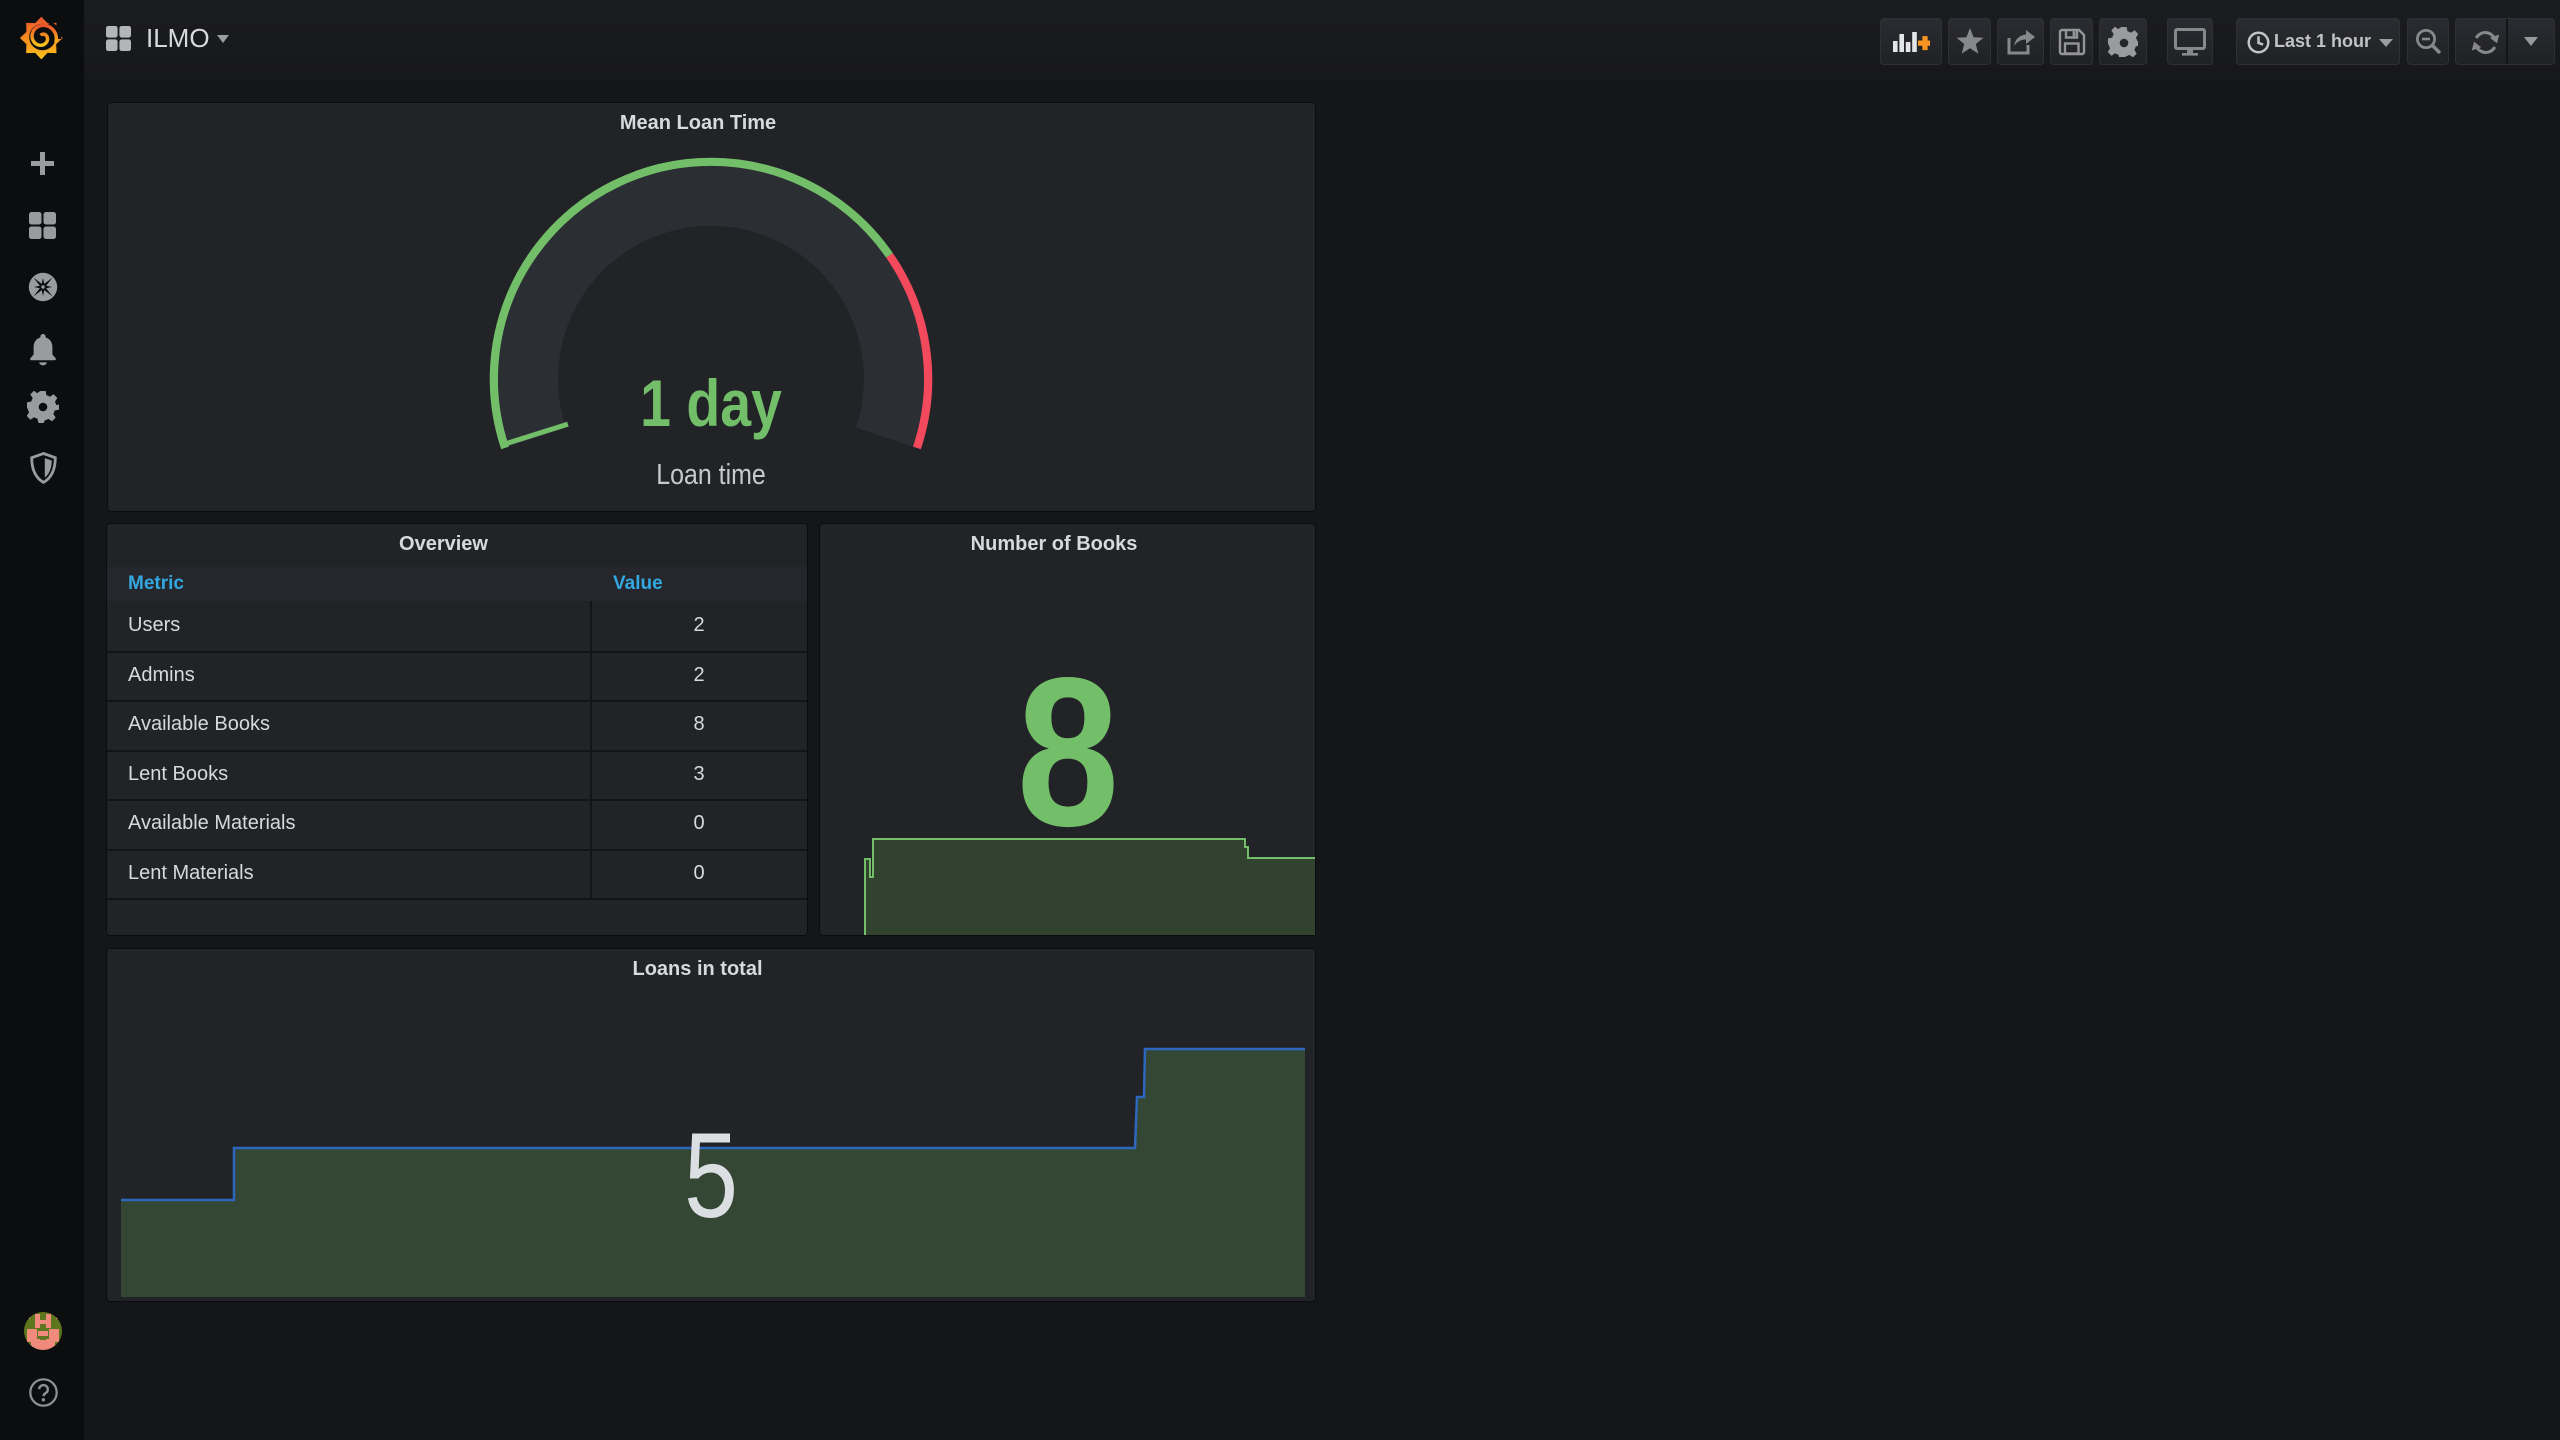 The width and height of the screenshot is (2560, 1440). What do you see at coordinates (711, 403) in the screenshot?
I see `svg-text: 1 day` at bounding box center [711, 403].